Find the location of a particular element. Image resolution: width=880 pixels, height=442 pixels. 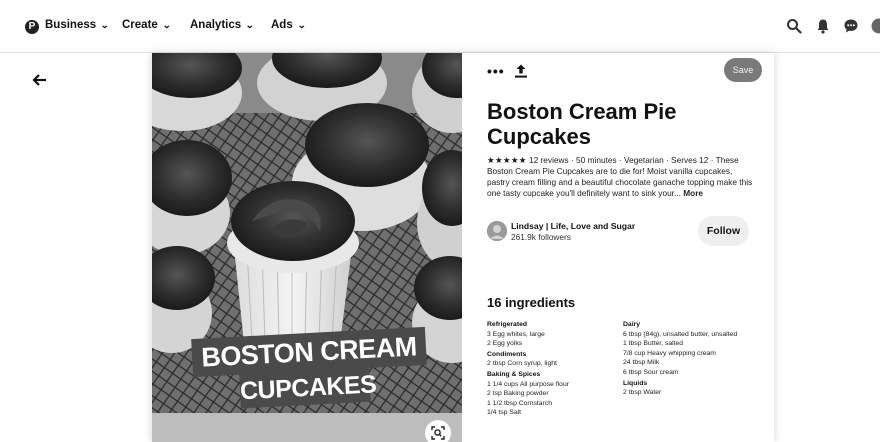

nav-create-label: Create is located at coordinates (140, 25).